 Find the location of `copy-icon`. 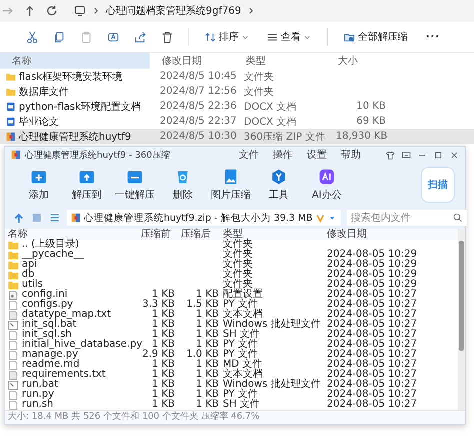

copy-icon is located at coordinates (59, 37).